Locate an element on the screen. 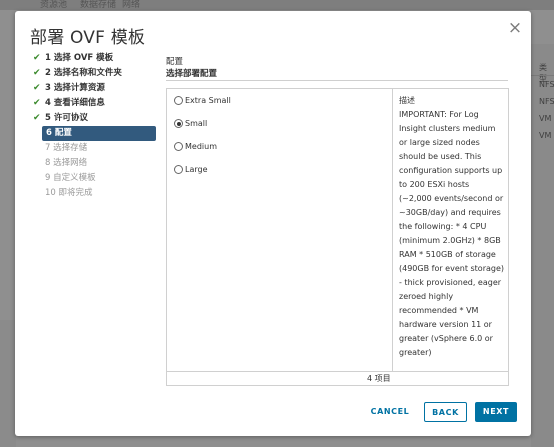 The width and height of the screenshot is (554, 447). option-label: Medium is located at coordinates (201, 146).